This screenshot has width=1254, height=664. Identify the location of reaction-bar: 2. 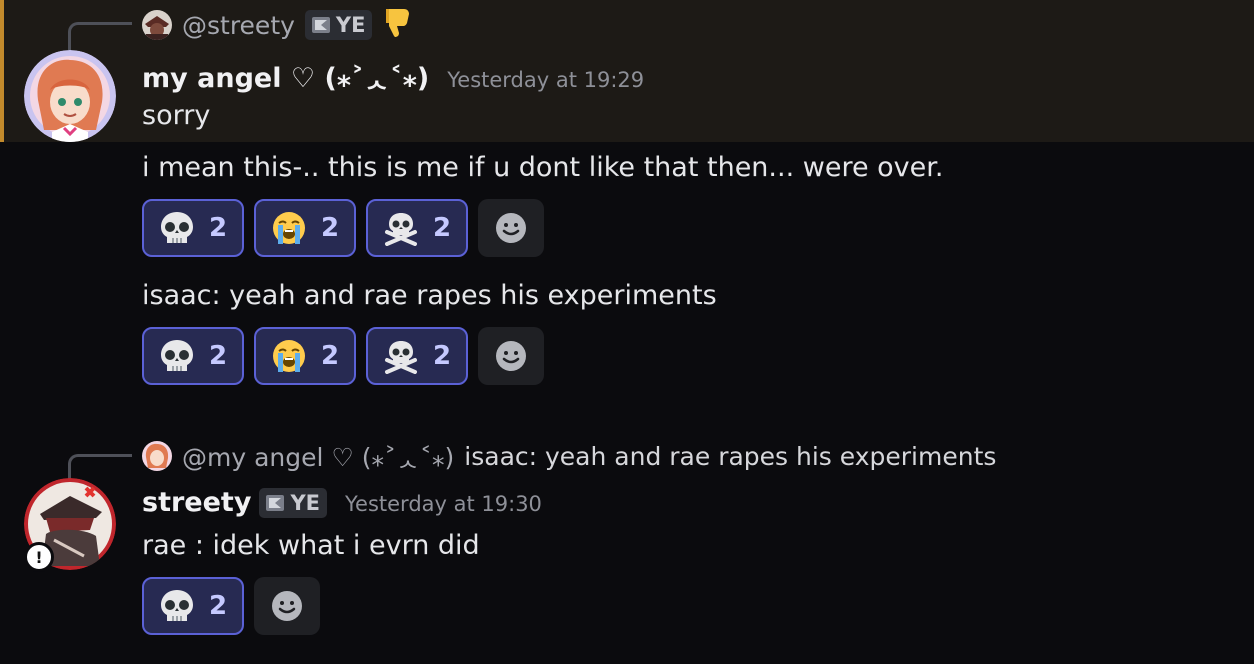
(231, 606).